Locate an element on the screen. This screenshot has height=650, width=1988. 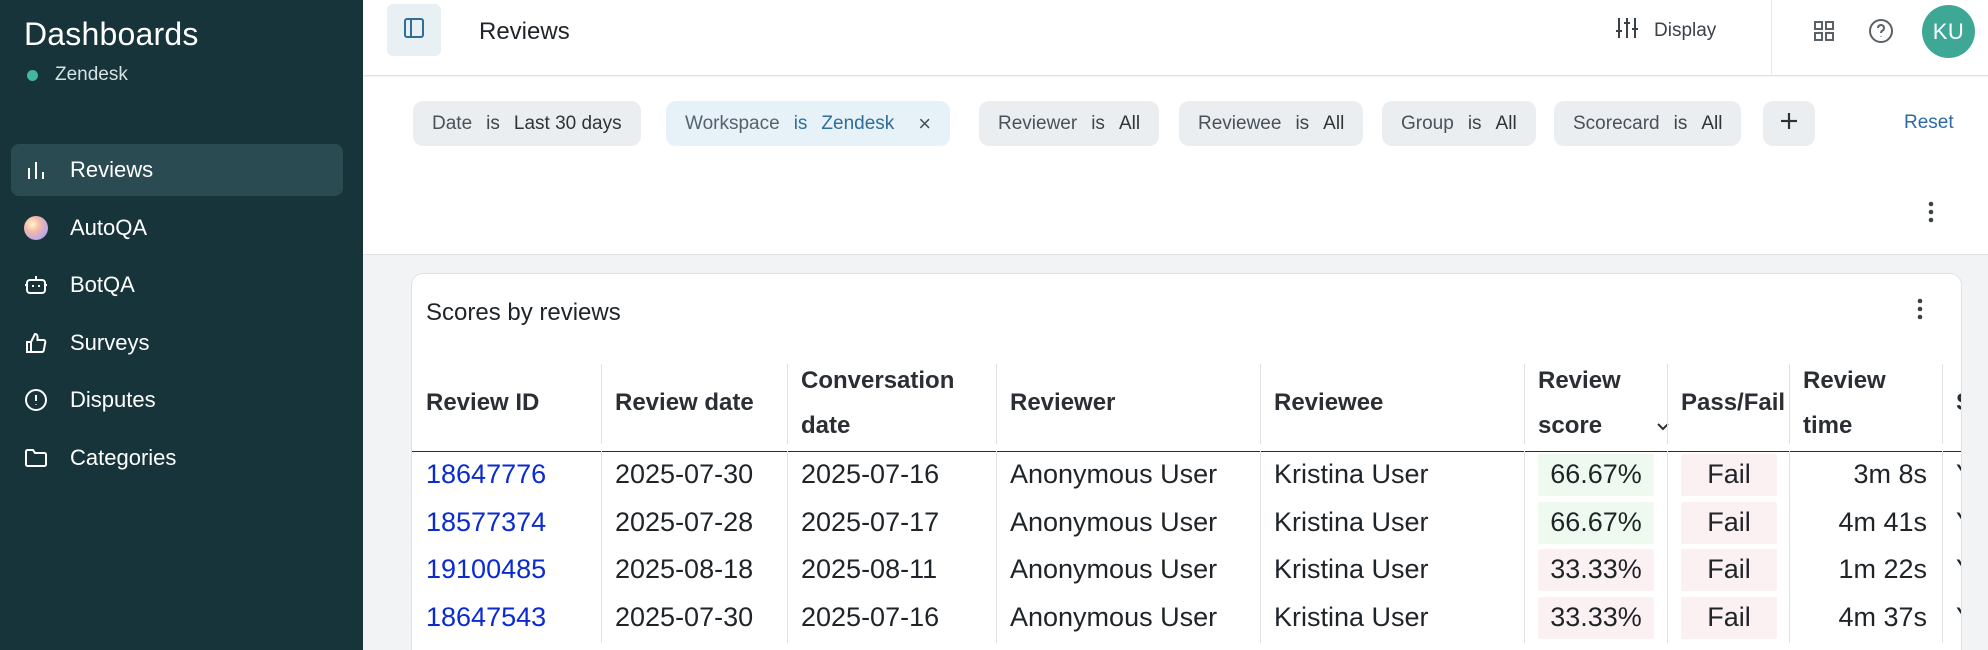
sidebar-toggle-button is located at coordinates (414, 30).